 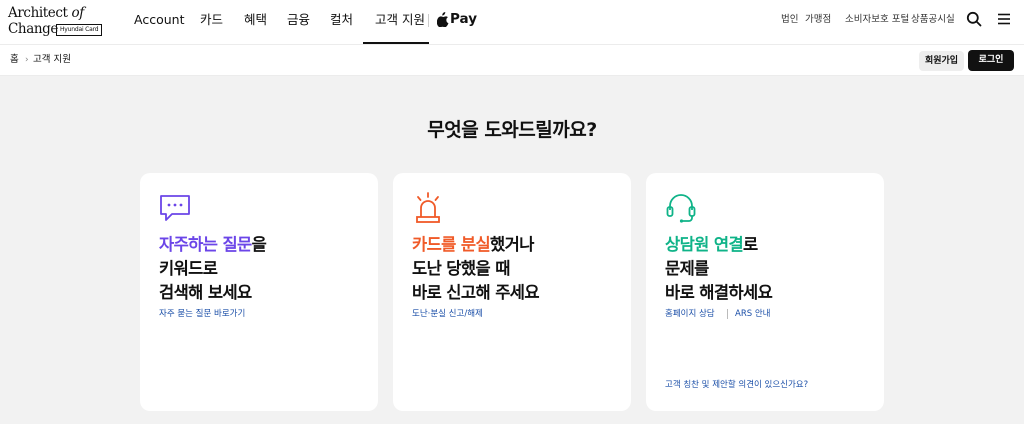 What do you see at coordinates (188, 268) in the screenshot?
I see `faq-card-line2: 키워드로` at bounding box center [188, 268].